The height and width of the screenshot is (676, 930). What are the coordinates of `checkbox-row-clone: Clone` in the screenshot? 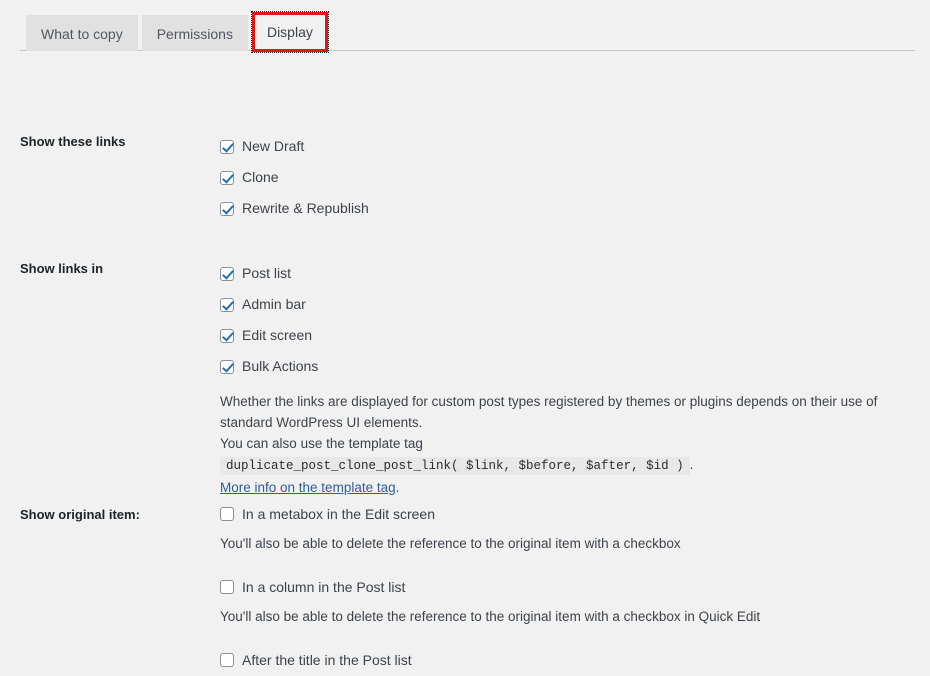 It's located at (566, 177).